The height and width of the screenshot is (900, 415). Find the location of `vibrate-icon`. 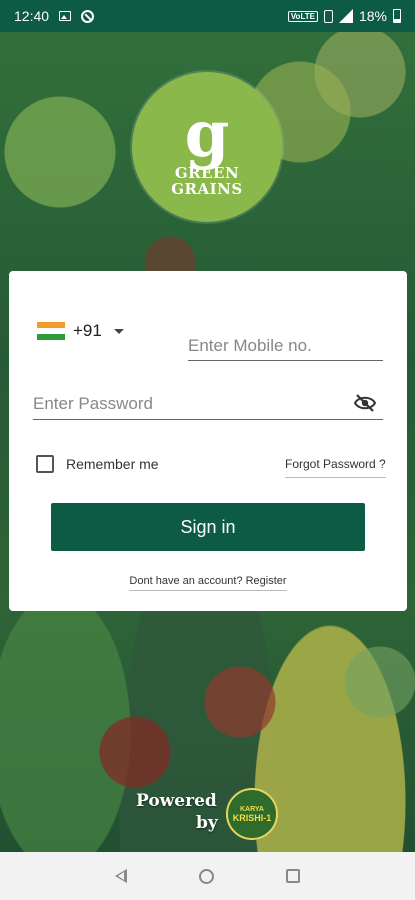

vibrate-icon is located at coordinates (328, 16).